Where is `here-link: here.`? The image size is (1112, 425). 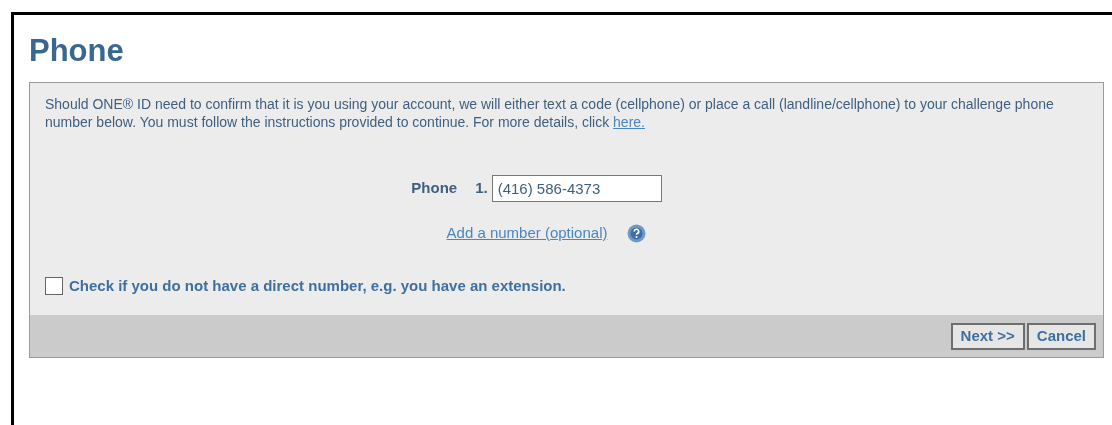 here-link: here. is located at coordinates (629, 122).